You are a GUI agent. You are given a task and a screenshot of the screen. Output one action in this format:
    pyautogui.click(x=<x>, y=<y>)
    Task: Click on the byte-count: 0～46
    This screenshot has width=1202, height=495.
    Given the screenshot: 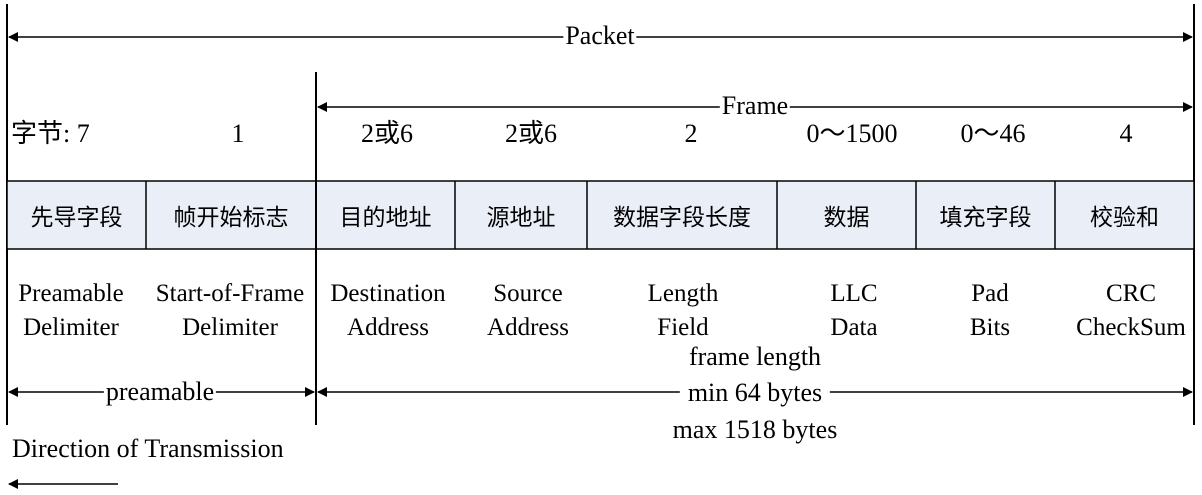 What is the action you would take?
    pyautogui.click(x=993, y=133)
    